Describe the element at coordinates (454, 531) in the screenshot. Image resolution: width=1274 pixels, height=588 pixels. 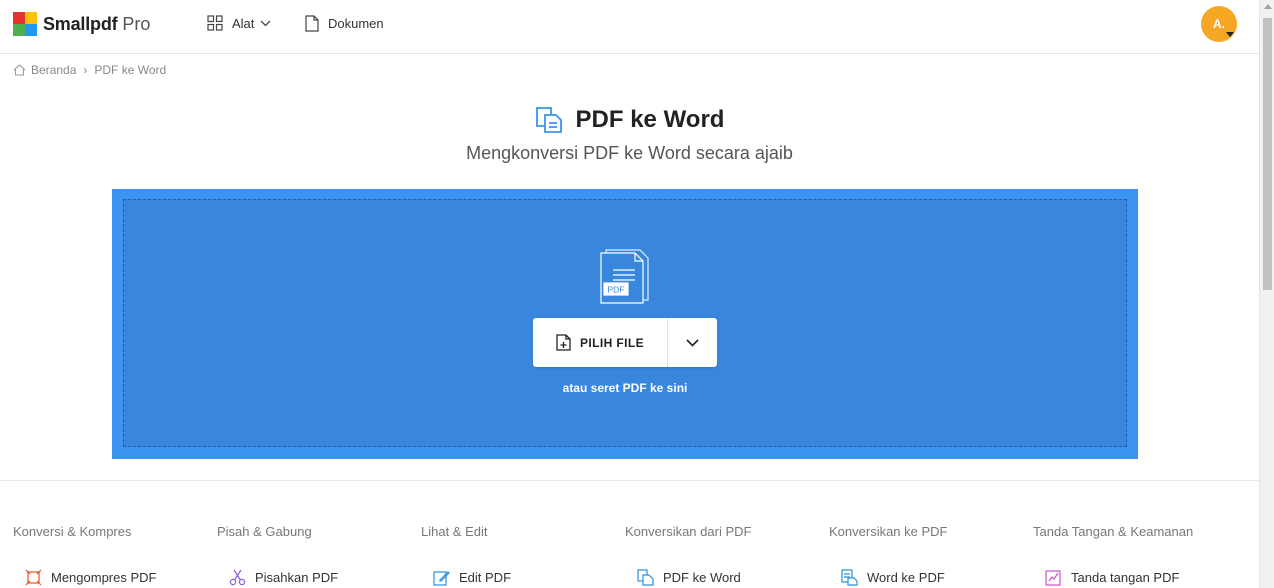
I see `tools-heading-view-edit: Lihat & Edit` at that location.